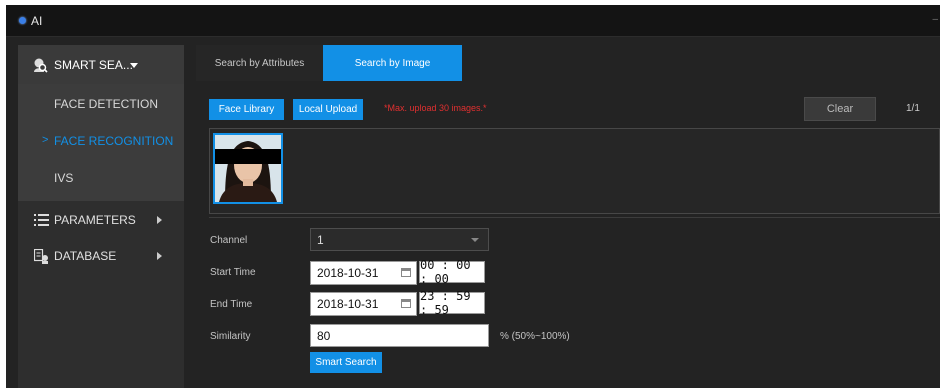 This screenshot has height=388, width=940. What do you see at coordinates (935, 19) in the screenshot?
I see `window-edge-icon: –` at bounding box center [935, 19].